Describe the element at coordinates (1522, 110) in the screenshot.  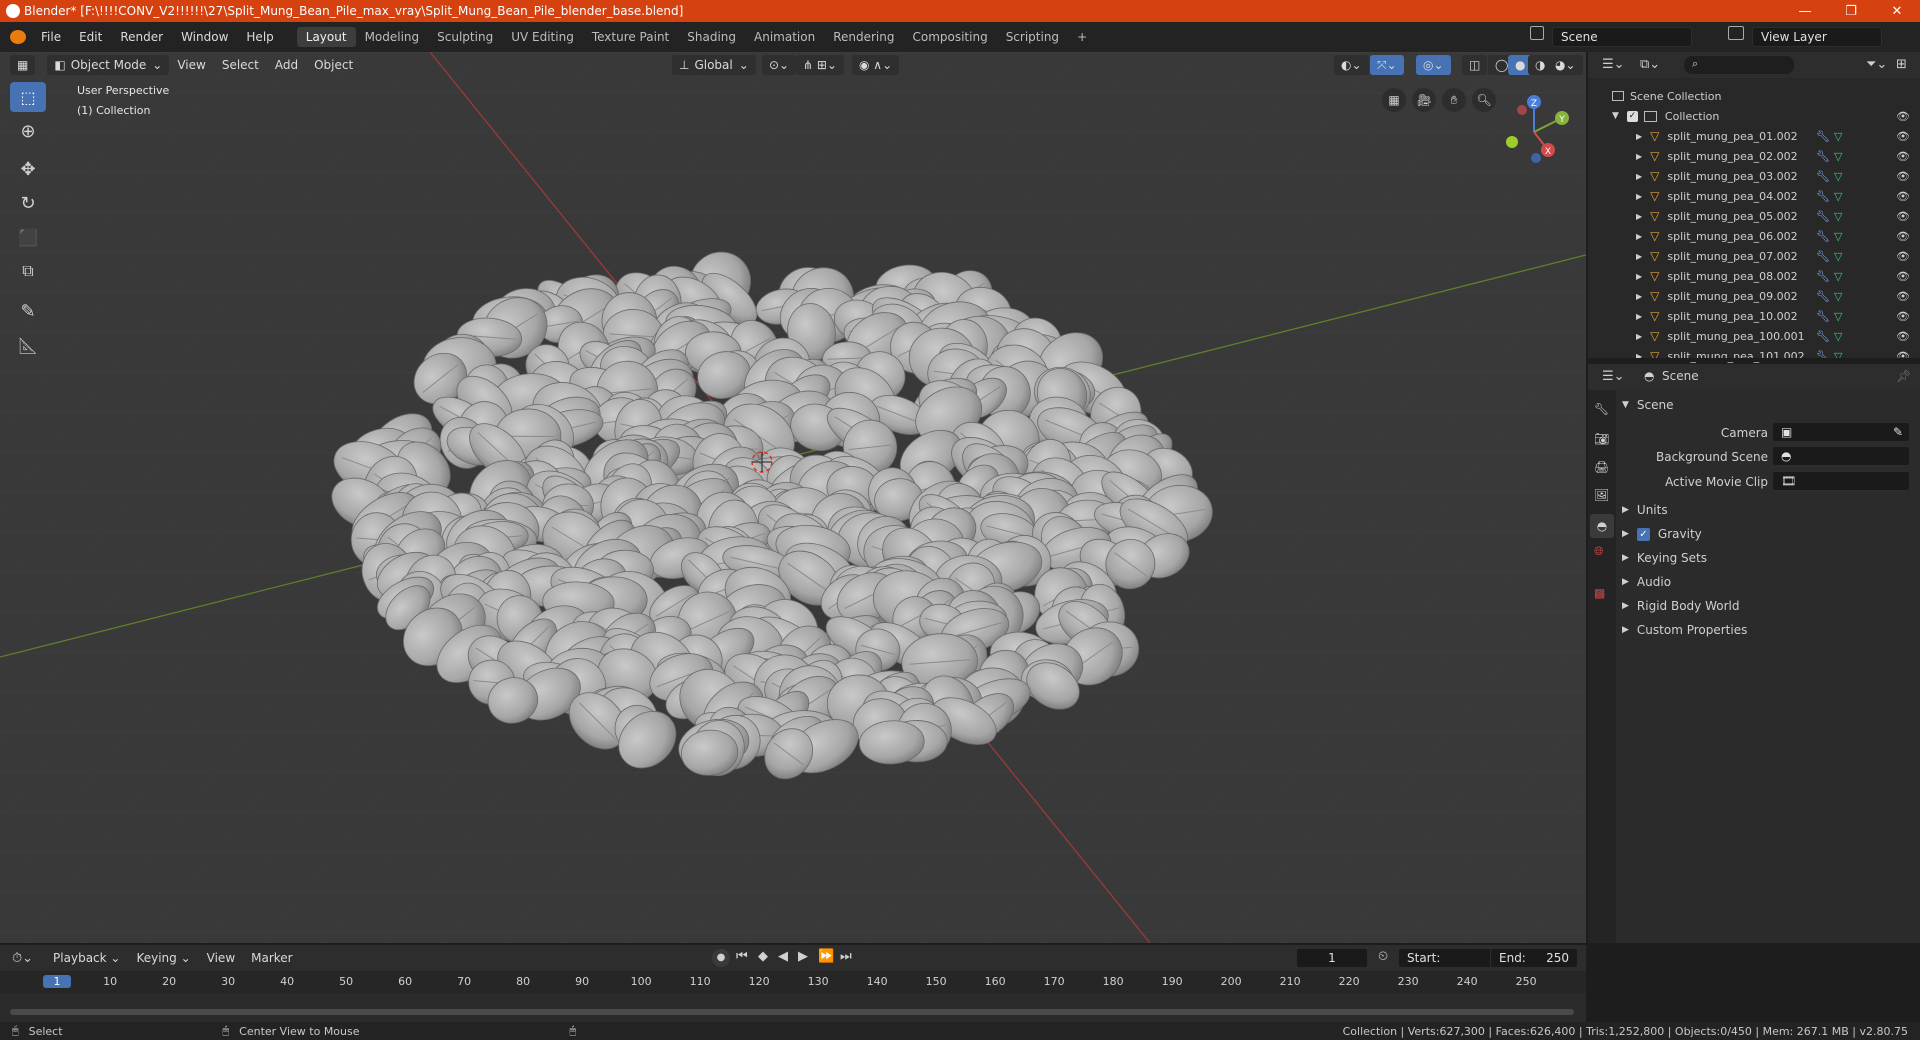
I see `gizmo-neg-x-icon` at that location.